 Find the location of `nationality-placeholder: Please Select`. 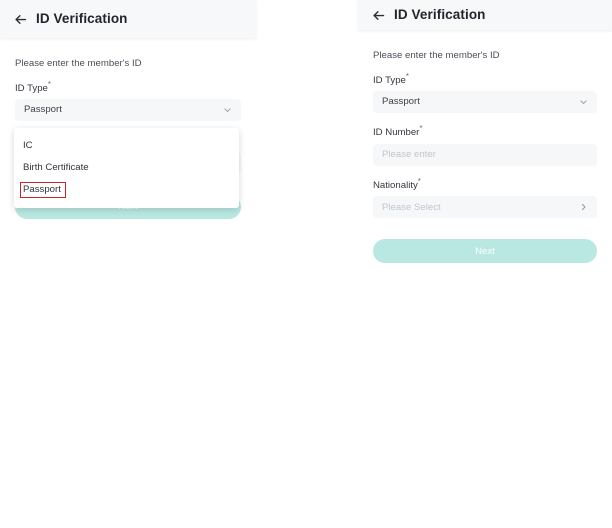

nationality-placeholder: Please Select is located at coordinates (411, 207).